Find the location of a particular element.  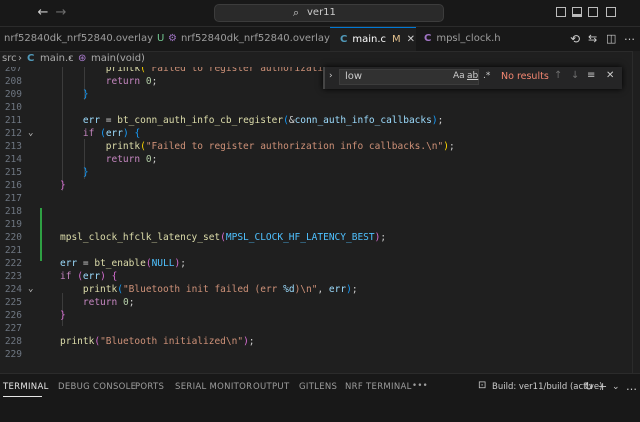

new-terminal-icon: + is located at coordinates (602, 386).